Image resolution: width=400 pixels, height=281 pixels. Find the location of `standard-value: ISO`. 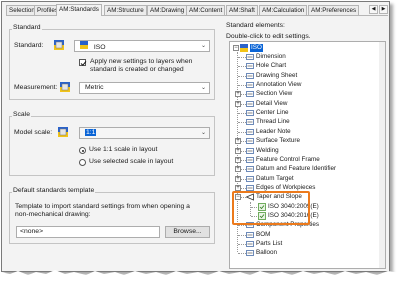

standard-value: ISO is located at coordinates (99, 47).